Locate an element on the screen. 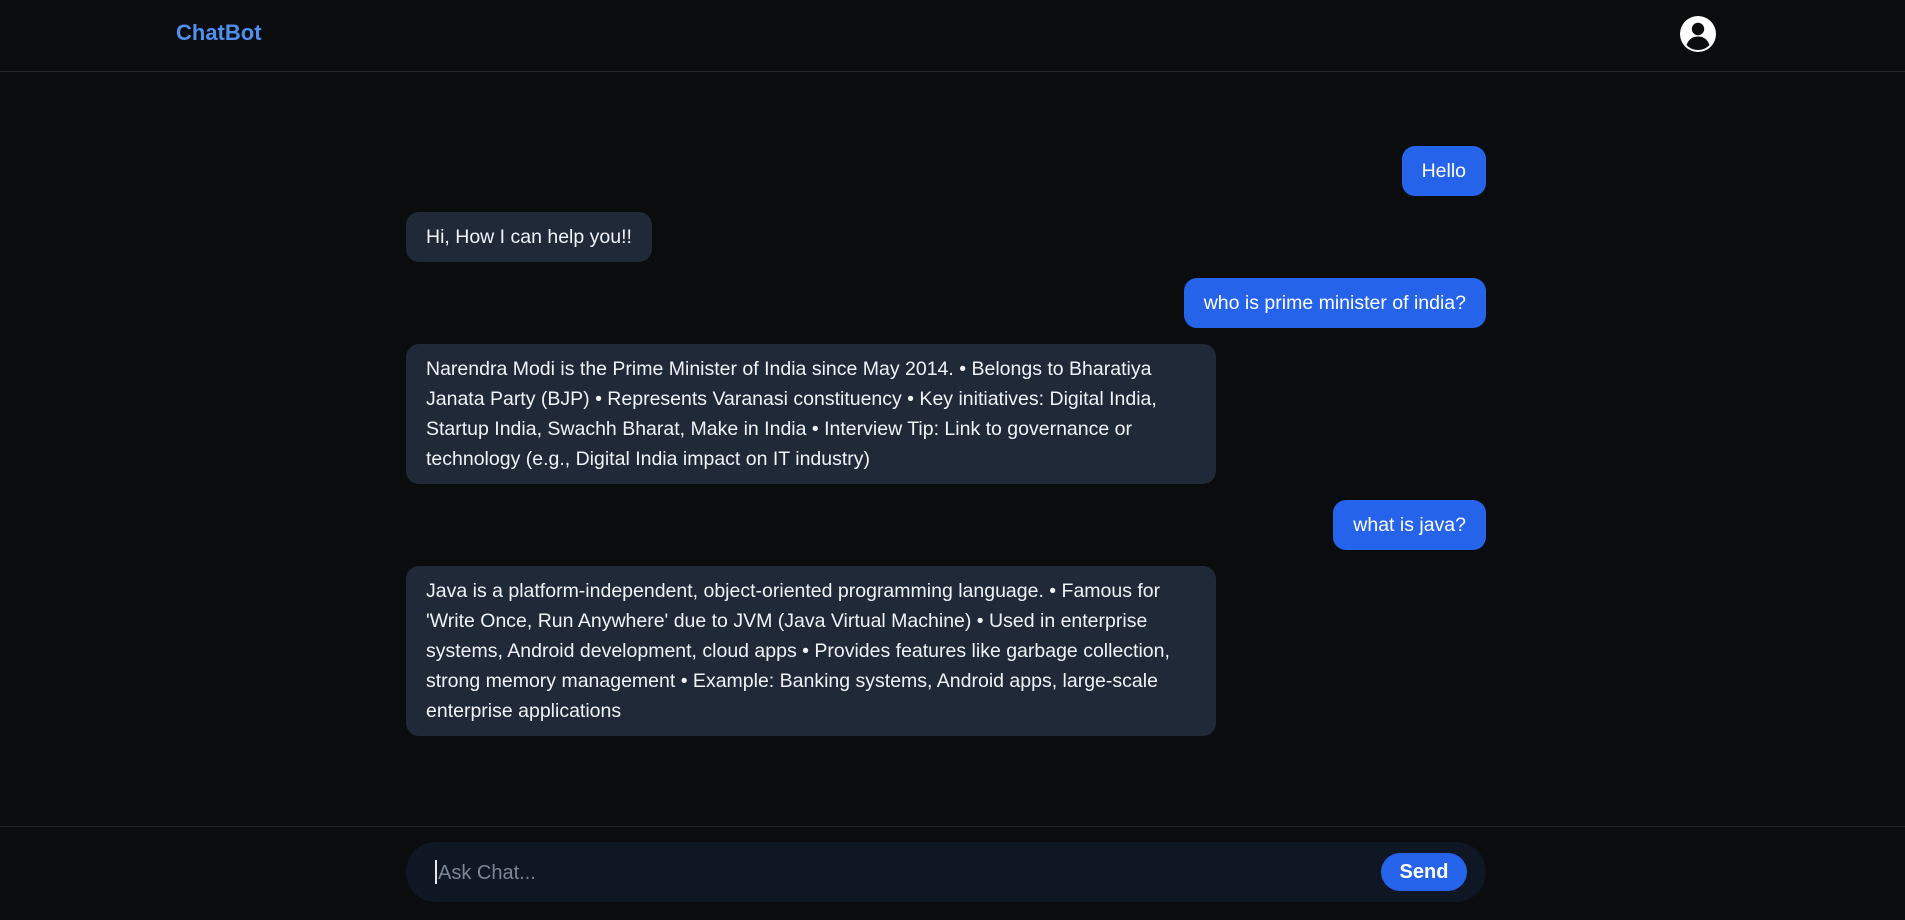  account-circle-icon is located at coordinates (1698, 34).